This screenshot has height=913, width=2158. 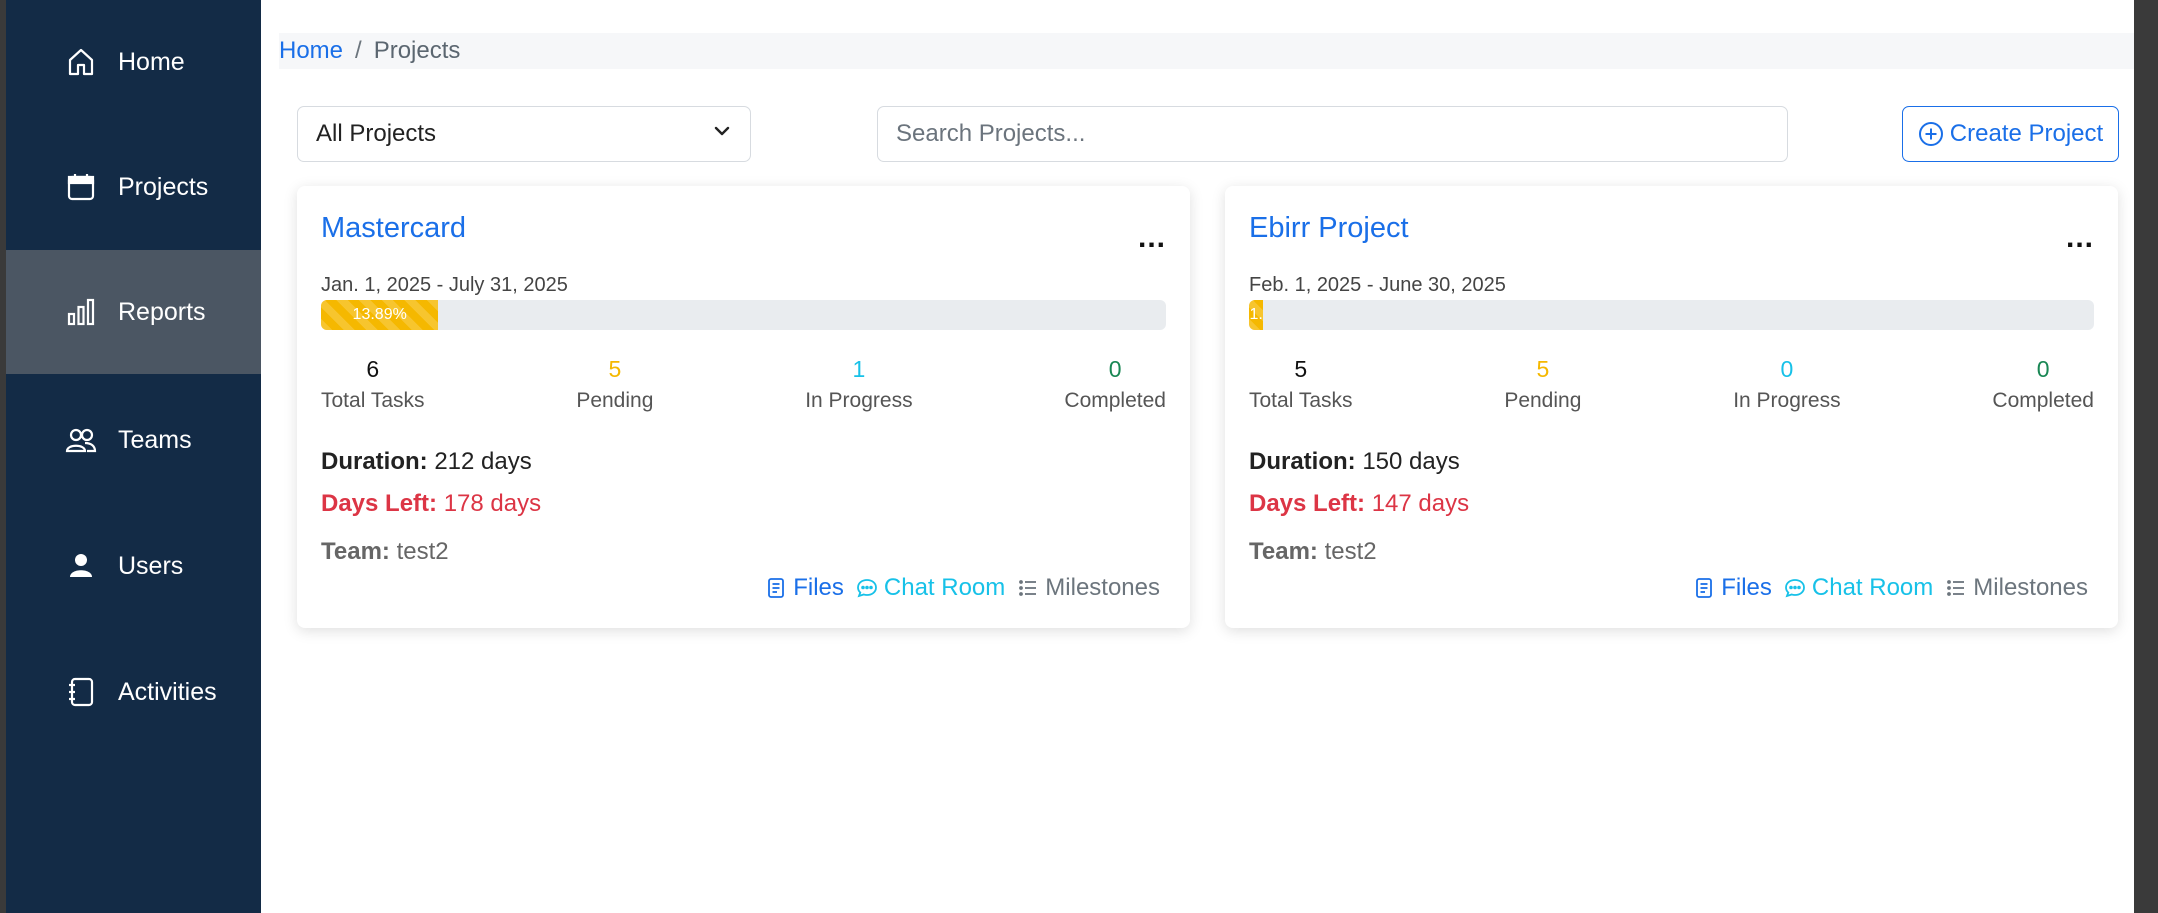 What do you see at coordinates (373, 400) in the screenshot?
I see `stat-total-label: Total Tasks` at bounding box center [373, 400].